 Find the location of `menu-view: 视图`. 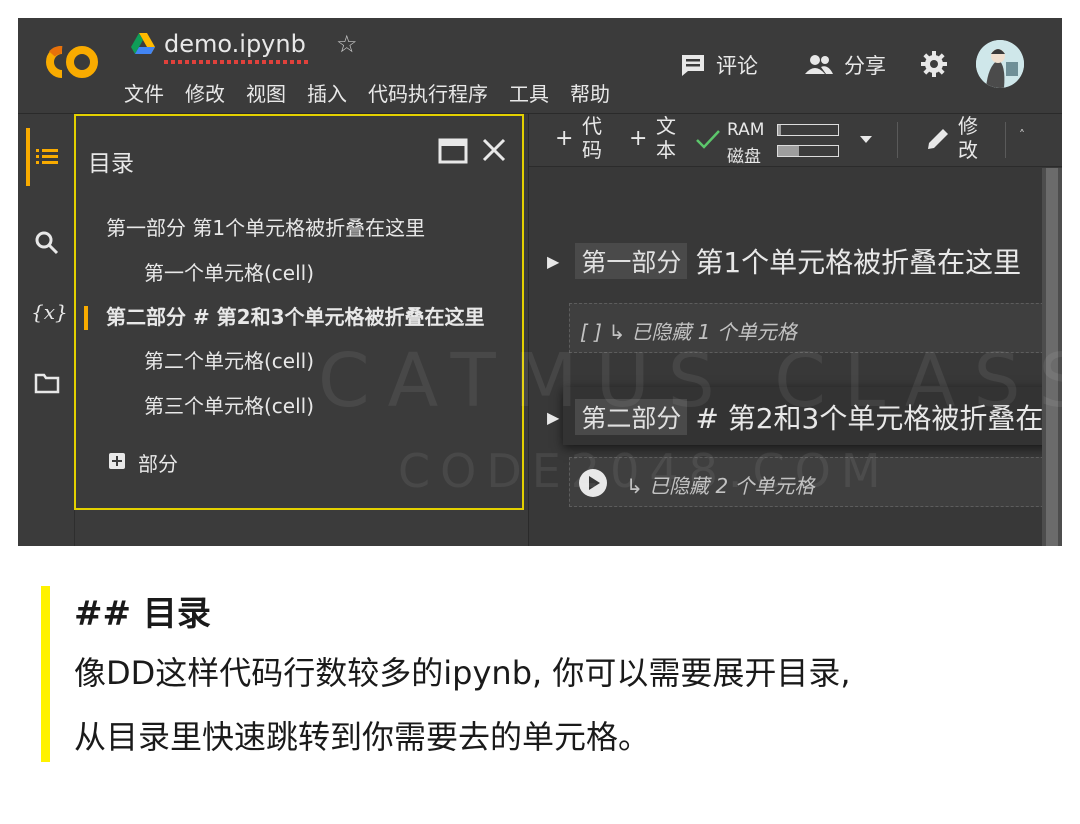

menu-view: 视图 is located at coordinates (266, 92).